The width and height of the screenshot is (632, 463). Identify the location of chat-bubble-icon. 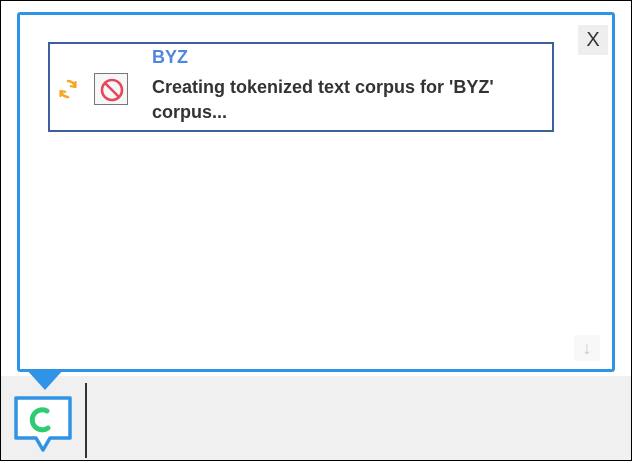
(43, 429).